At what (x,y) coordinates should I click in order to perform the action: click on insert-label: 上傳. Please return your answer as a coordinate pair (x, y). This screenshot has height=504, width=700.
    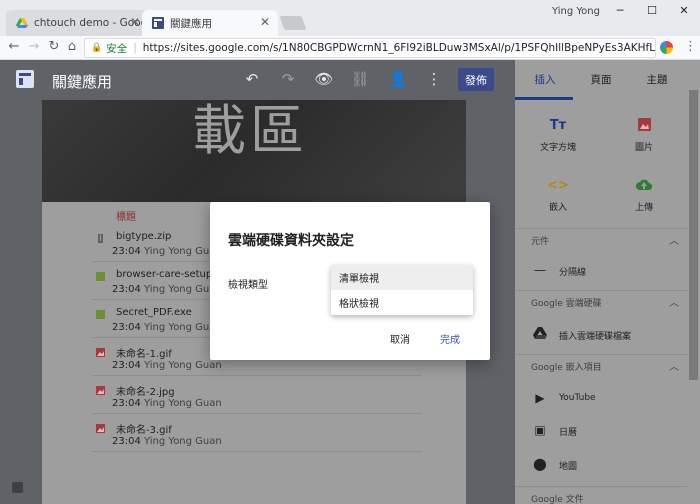
    Looking at the image, I should click on (643, 208).